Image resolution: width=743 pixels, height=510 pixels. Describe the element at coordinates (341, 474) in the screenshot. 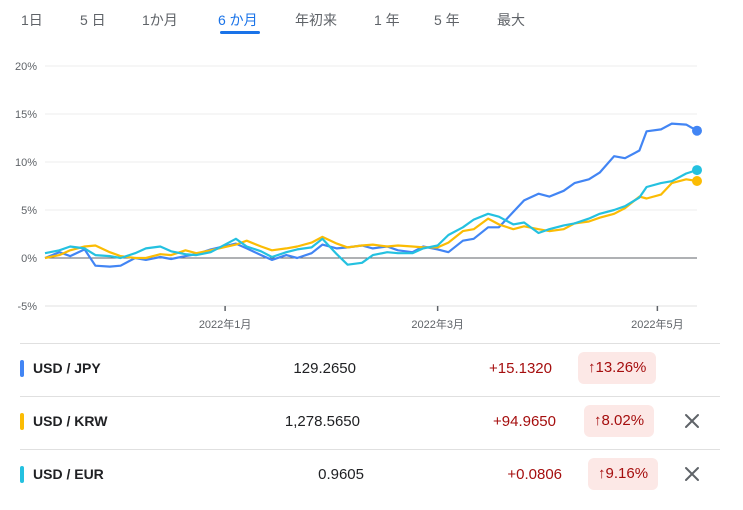

I see `exchange-rate: 0.9605` at that location.